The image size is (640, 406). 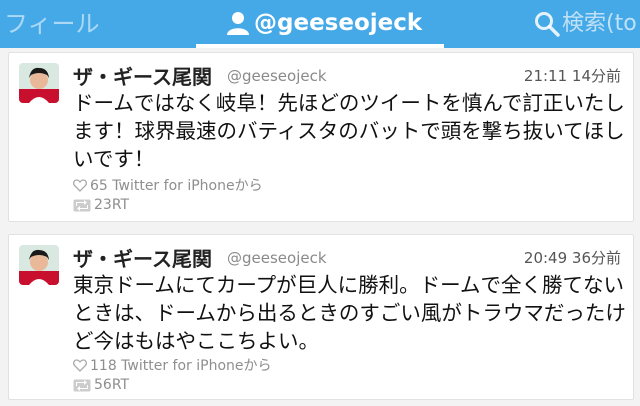 I want to click on tab-user: @geeseojeck, so click(x=320, y=24).